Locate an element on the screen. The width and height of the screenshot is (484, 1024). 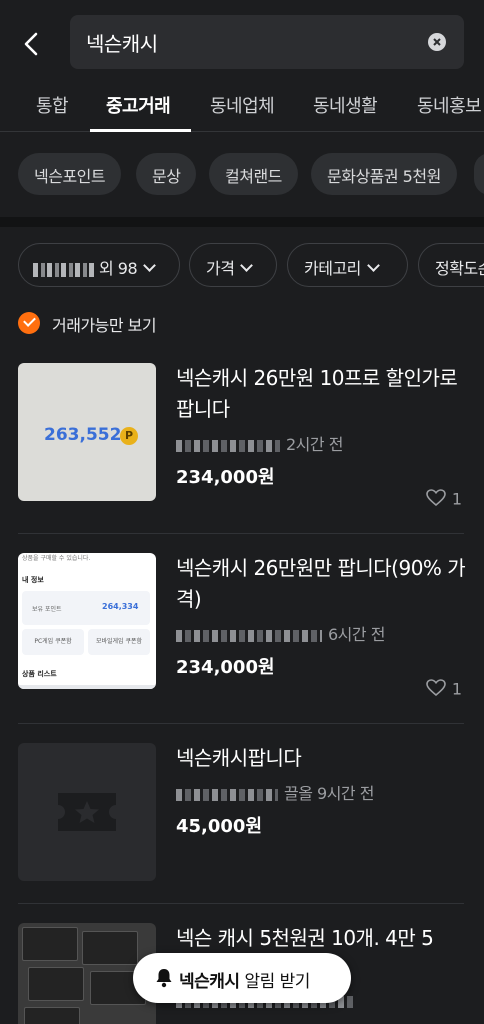
listing-time: 2시간 전 is located at coordinates (314, 444).